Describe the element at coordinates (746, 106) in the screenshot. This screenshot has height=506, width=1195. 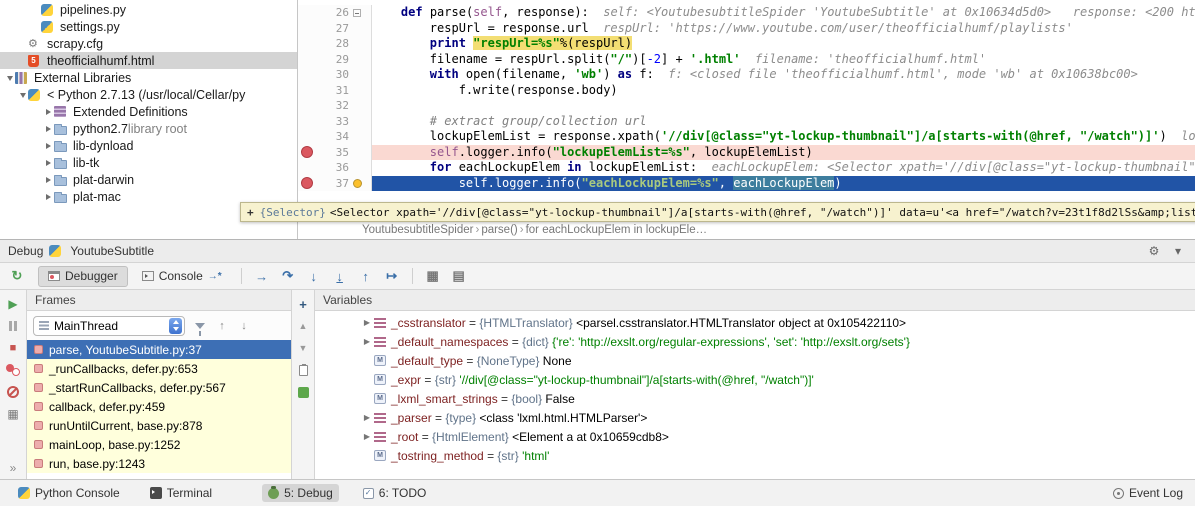
I see `code-line-32: 32` at that location.